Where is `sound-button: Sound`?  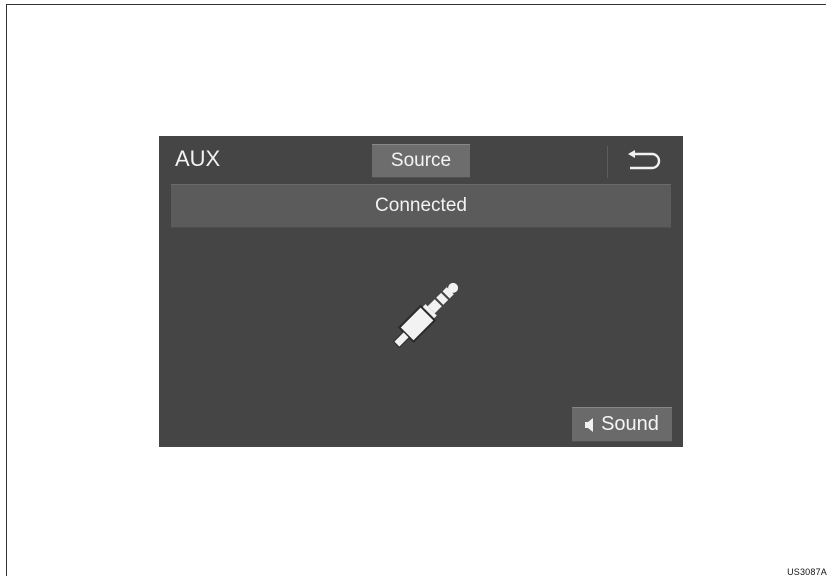
sound-button: Sound is located at coordinates (622, 424).